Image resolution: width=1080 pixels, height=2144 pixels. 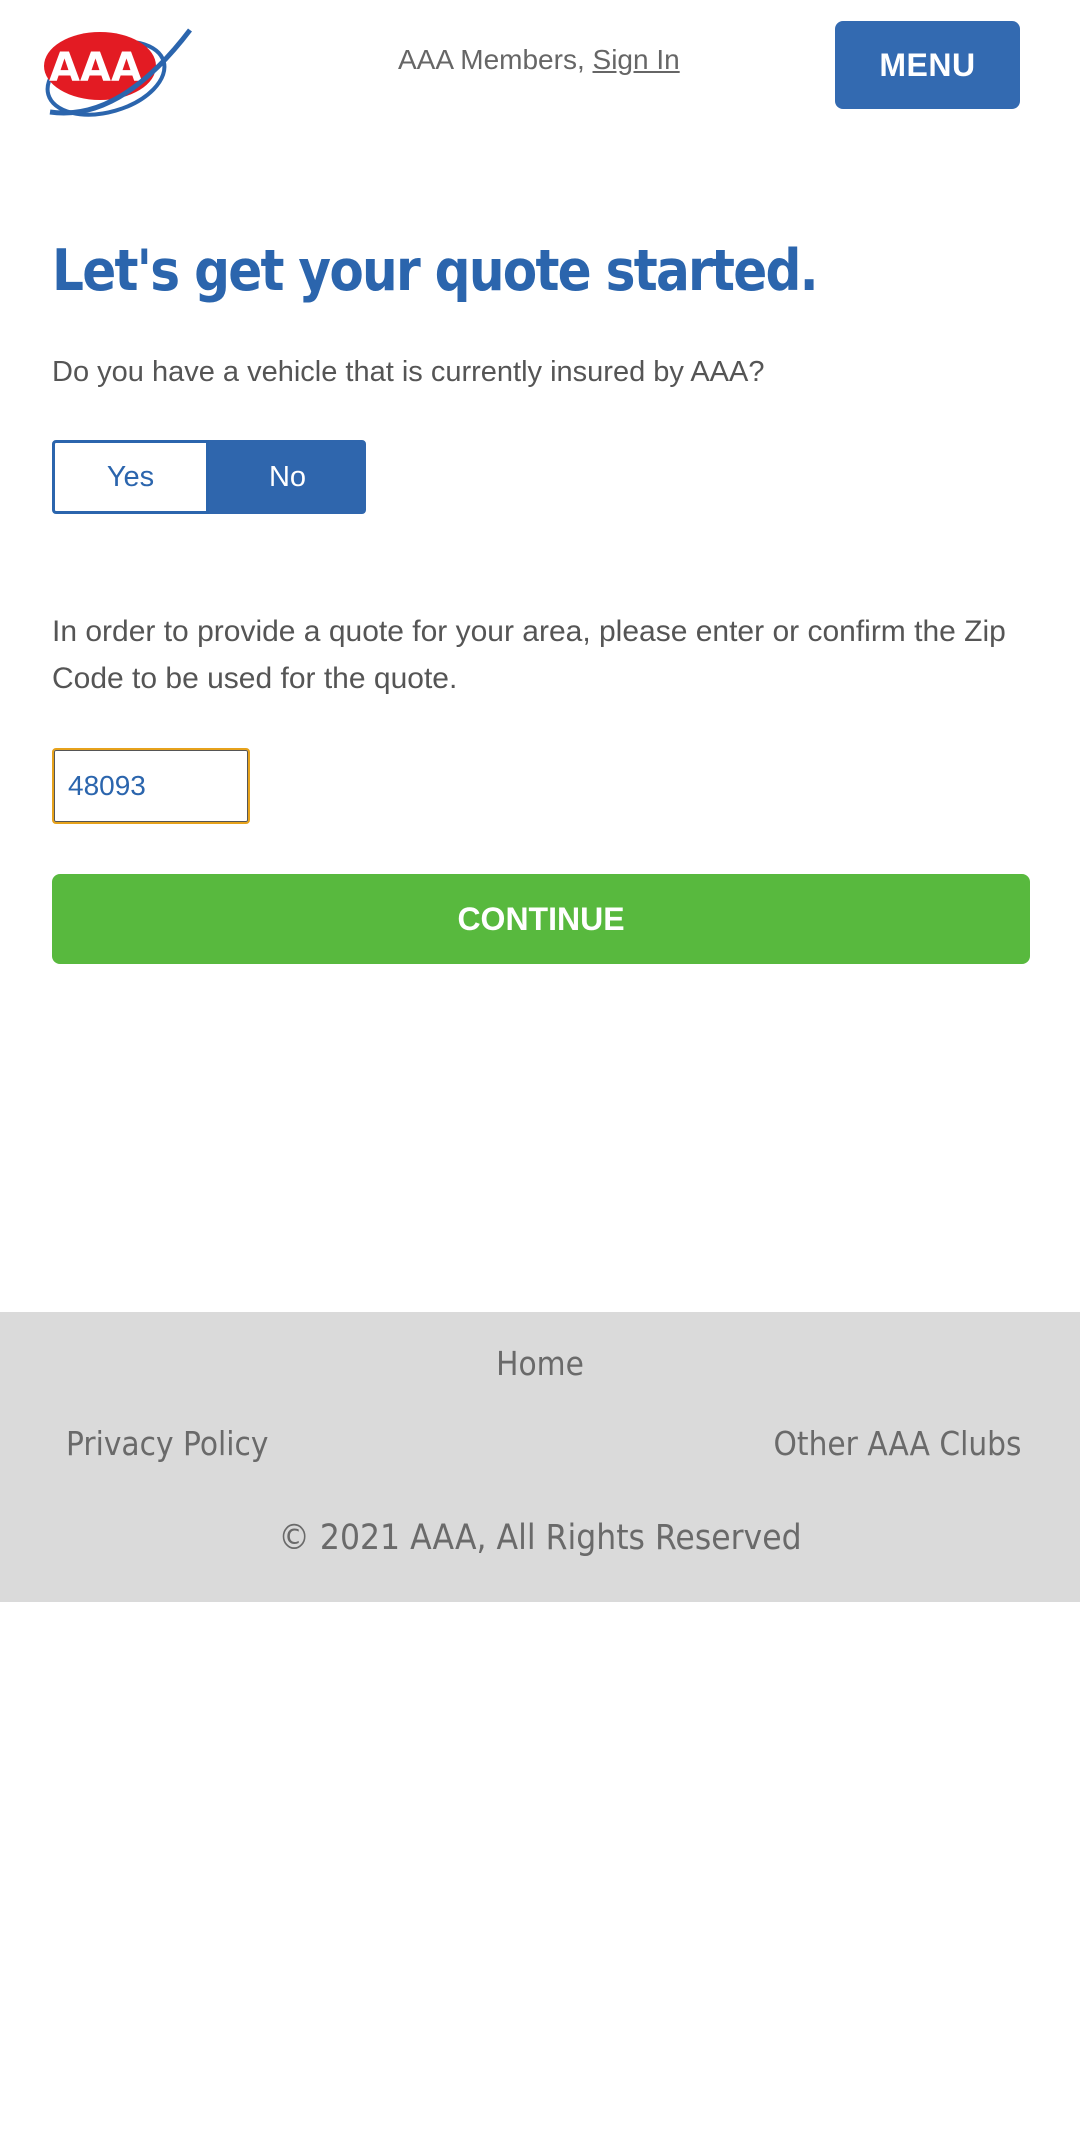 What do you see at coordinates (151, 786) in the screenshot?
I see `zip-code-input` at bounding box center [151, 786].